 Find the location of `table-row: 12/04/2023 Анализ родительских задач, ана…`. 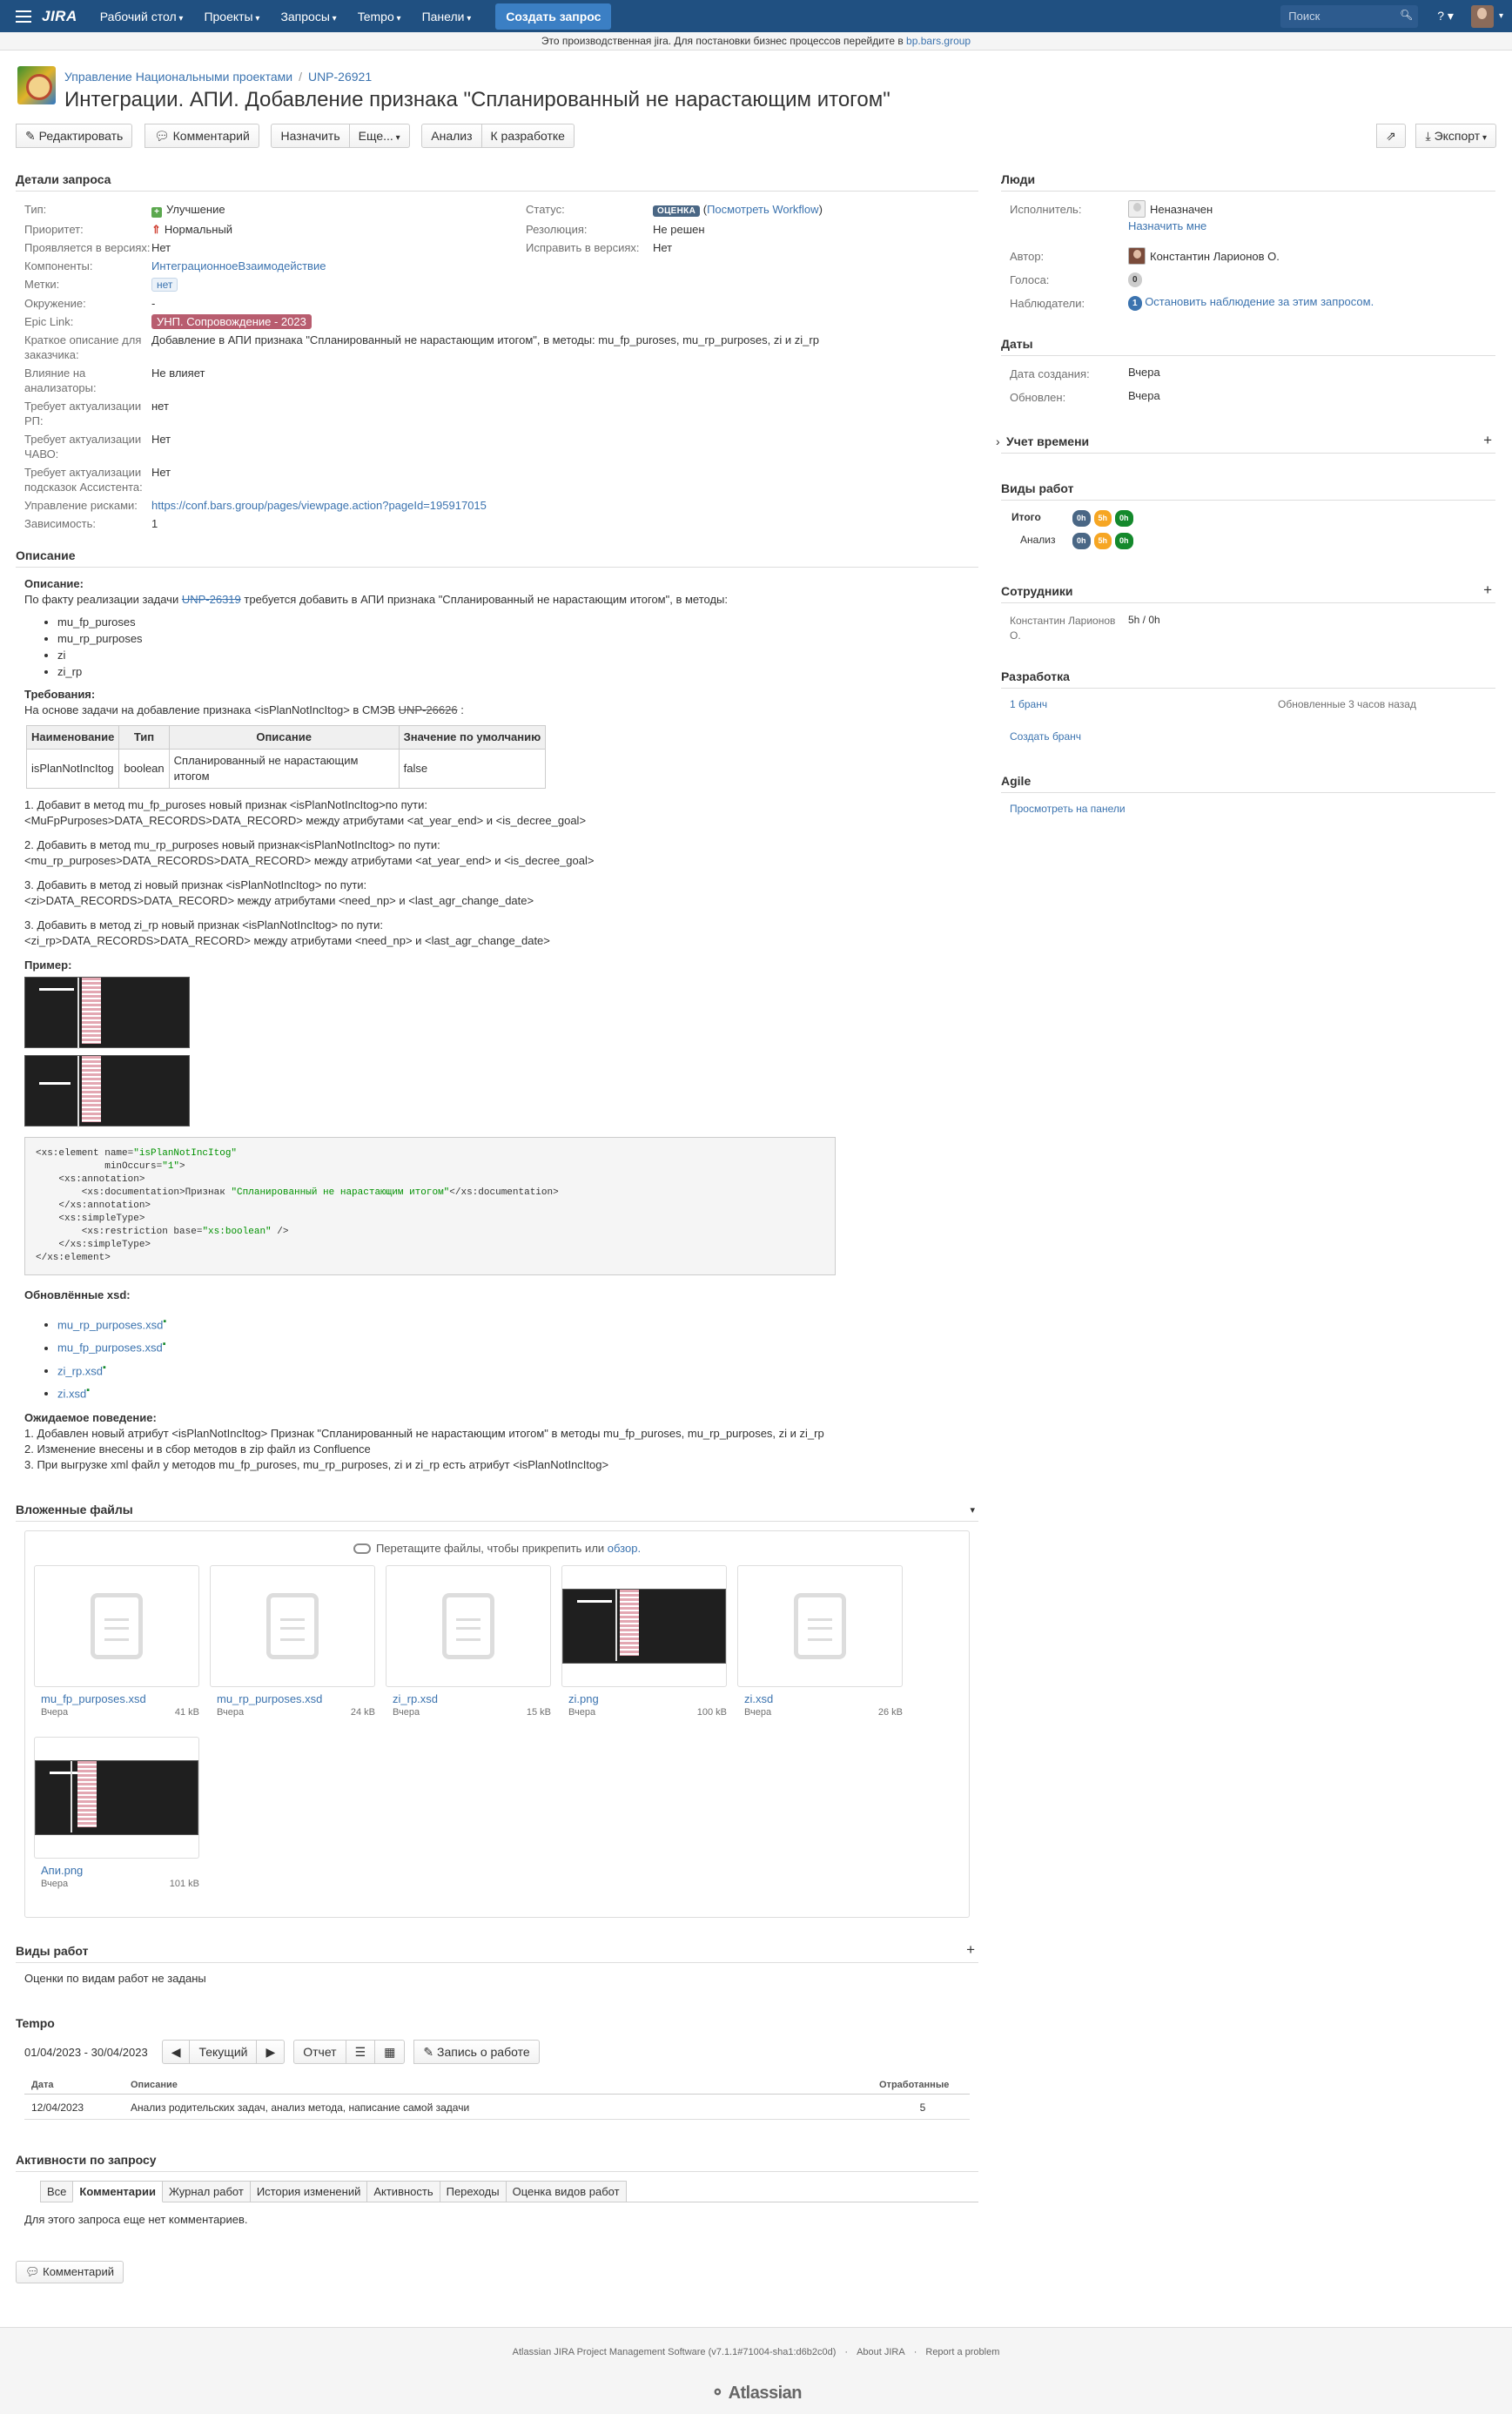

table-row: 12/04/2023 Анализ родительских задач, ана… is located at coordinates (497, 2108).